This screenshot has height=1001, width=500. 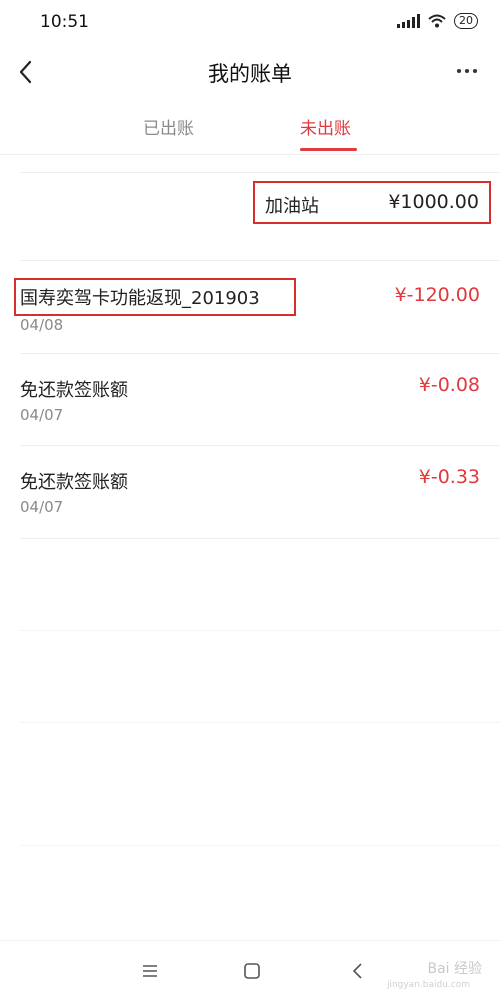 What do you see at coordinates (250, 491) in the screenshot?
I see `transaction-row: 免还款签账额 04/07 ¥-0.33` at bounding box center [250, 491].